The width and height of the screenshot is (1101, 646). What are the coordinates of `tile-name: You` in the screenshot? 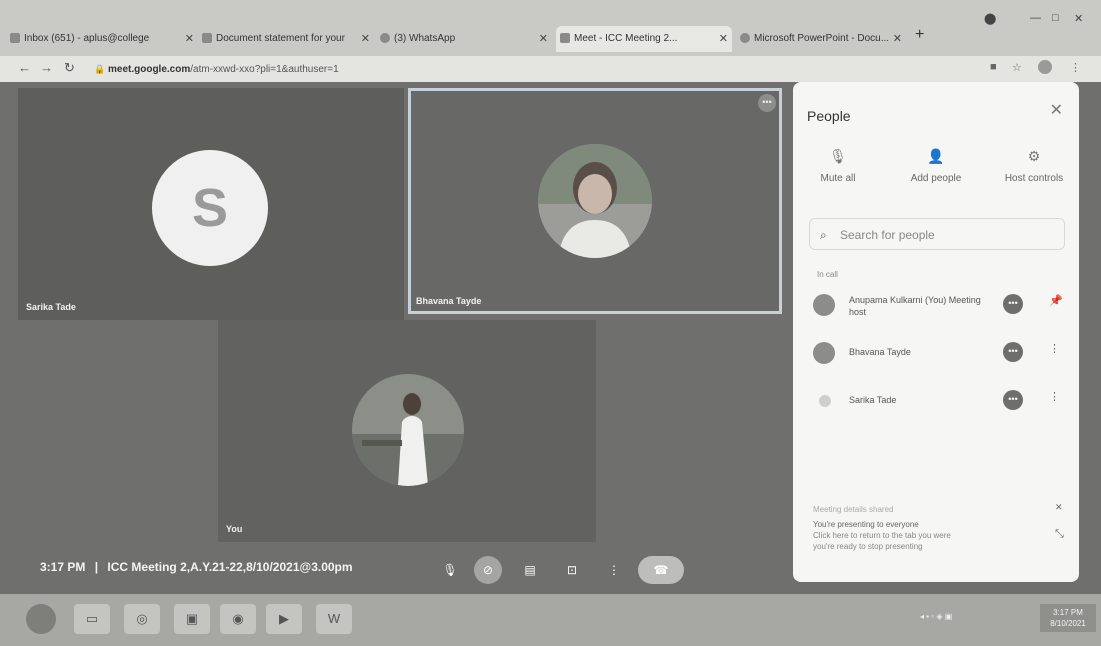 It's located at (234, 529).